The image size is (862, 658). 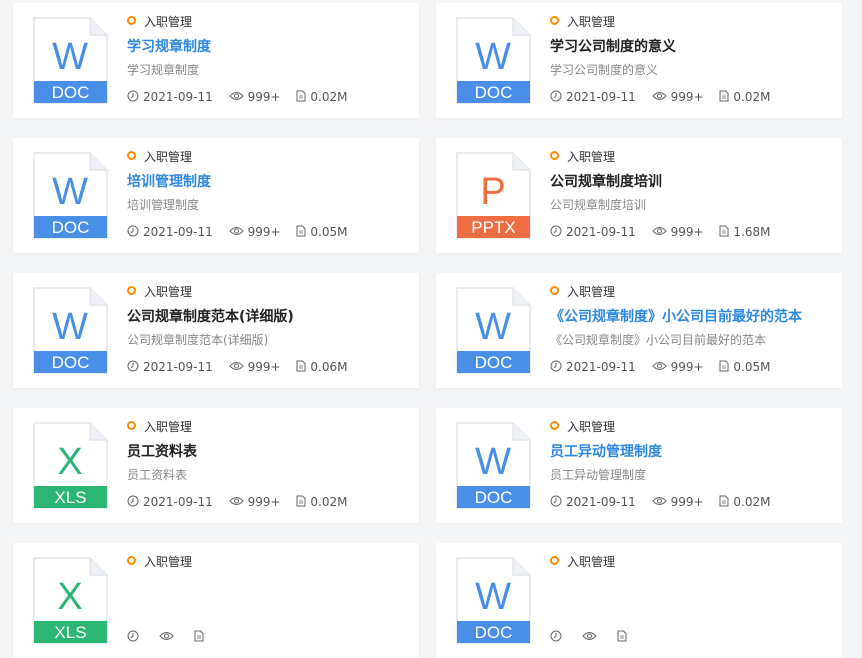 I want to click on size-value: 1.68M, so click(x=752, y=231).